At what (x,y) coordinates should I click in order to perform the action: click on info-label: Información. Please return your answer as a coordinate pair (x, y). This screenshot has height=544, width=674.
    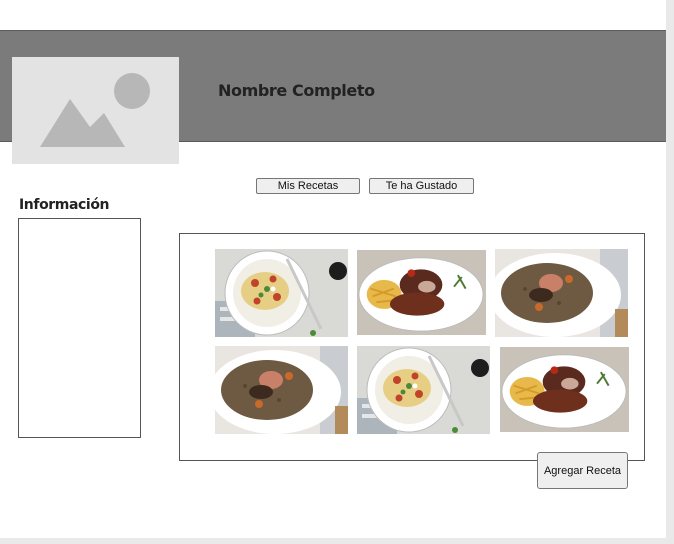
    Looking at the image, I should click on (64, 205).